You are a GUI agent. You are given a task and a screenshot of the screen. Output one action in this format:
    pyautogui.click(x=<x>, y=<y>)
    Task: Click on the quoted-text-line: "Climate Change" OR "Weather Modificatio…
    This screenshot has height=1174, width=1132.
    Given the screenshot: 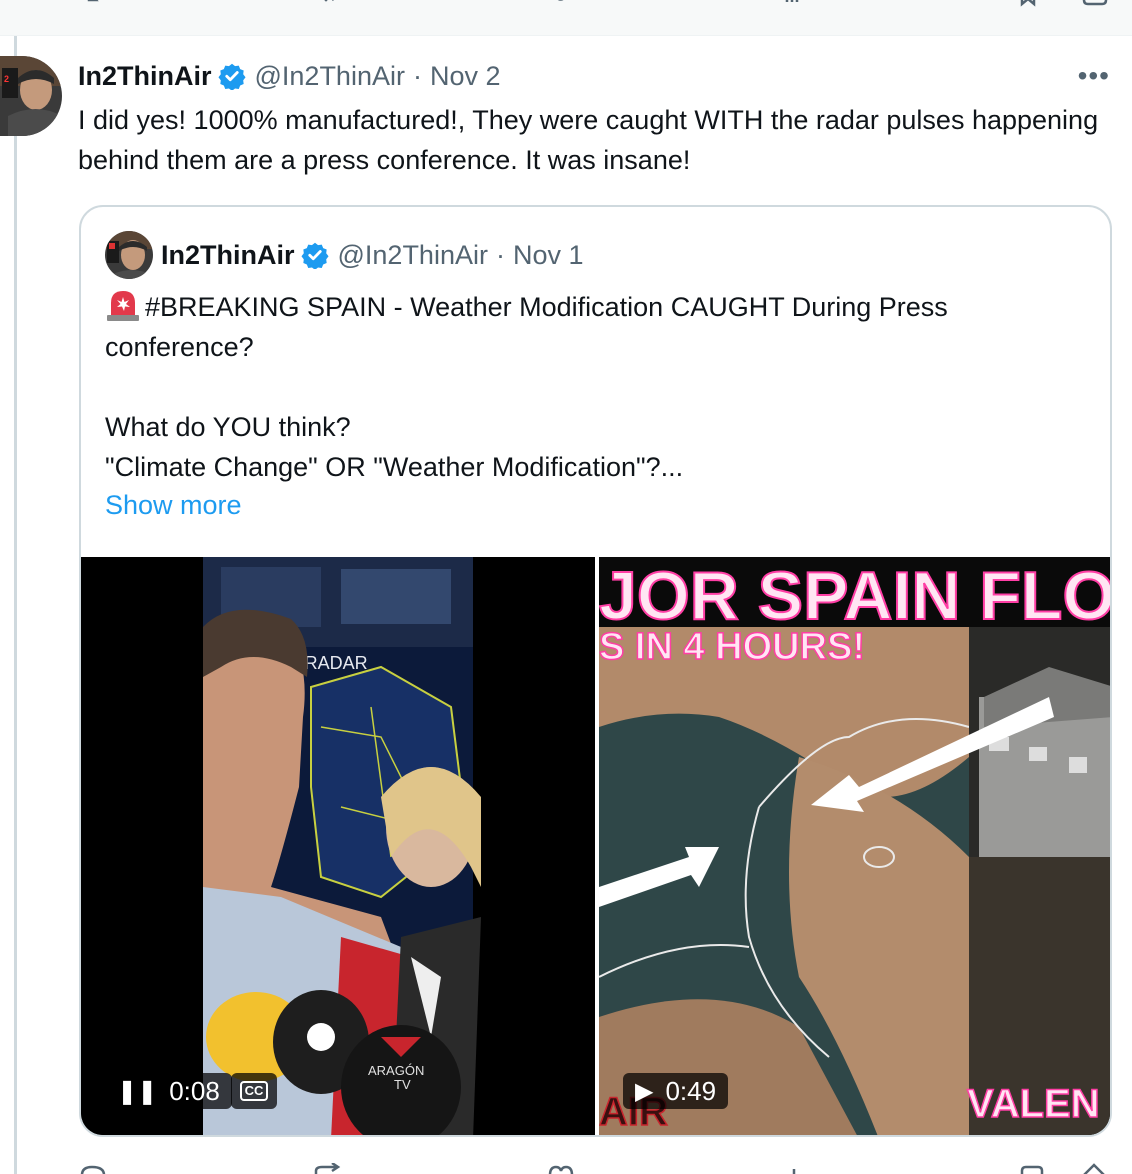 What is the action you would take?
    pyautogui.click(x=394, y=467)
    